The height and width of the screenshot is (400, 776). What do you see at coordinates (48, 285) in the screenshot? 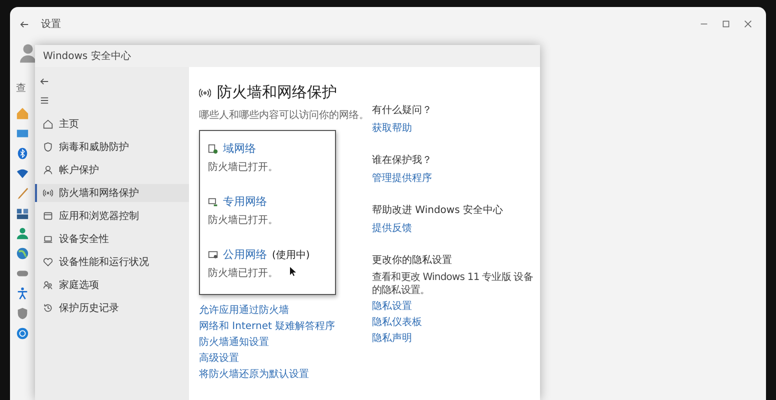
I see `family-icon` at bounding box center [48, 285].